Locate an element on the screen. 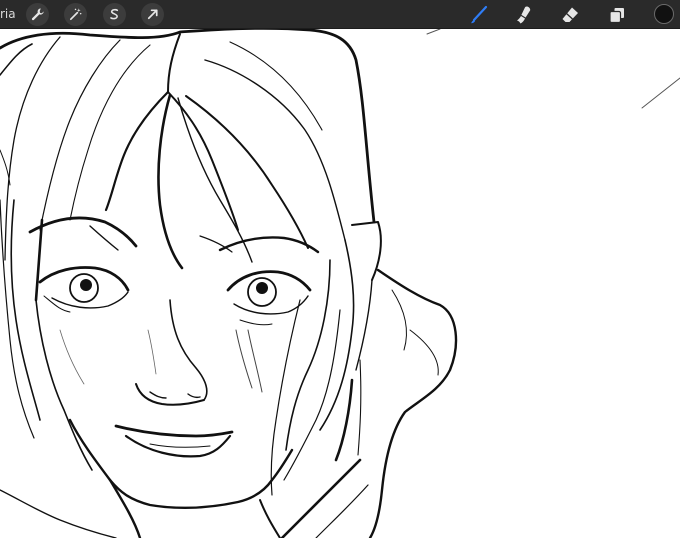 The width and height of the screenshot is (680, 538). layers-button is located at coordinates (617, 15).